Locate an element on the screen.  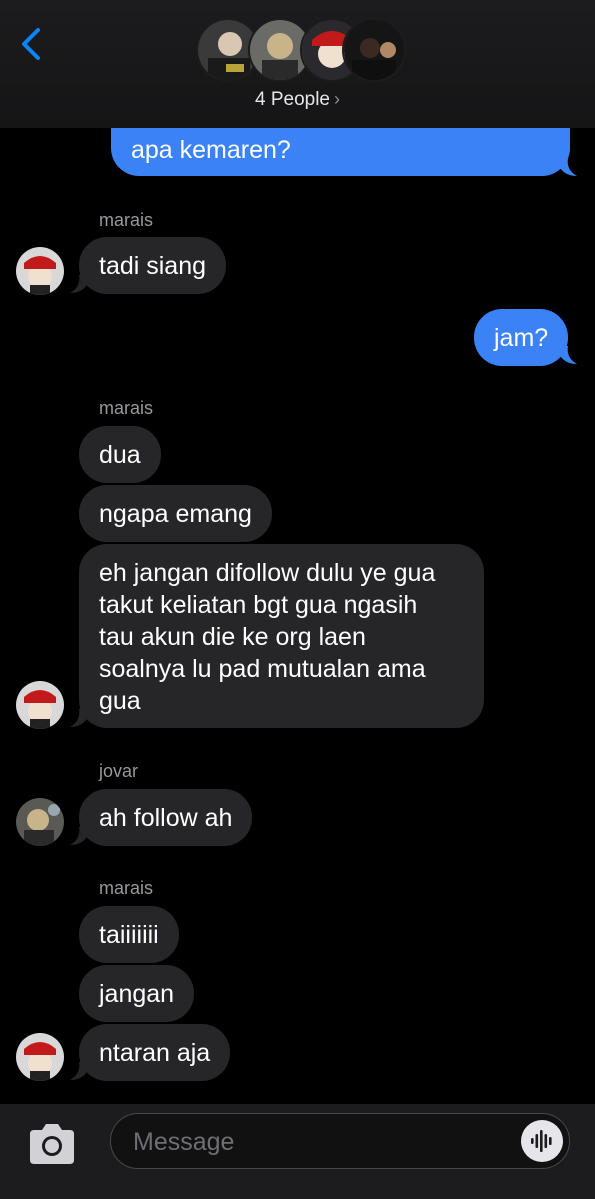
back-button is located at coordinates (32, 44).